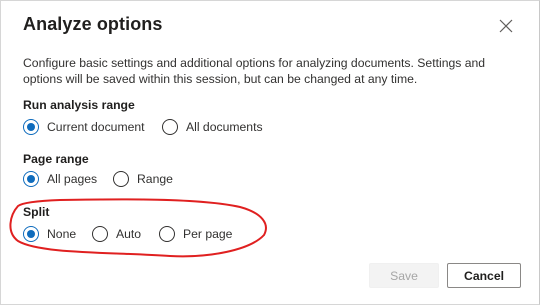 The width and height of the screenshot is (540, 305). Describe the element at coordinates (62, 234) in the screenshot. I see `radio-label: None` at that location.